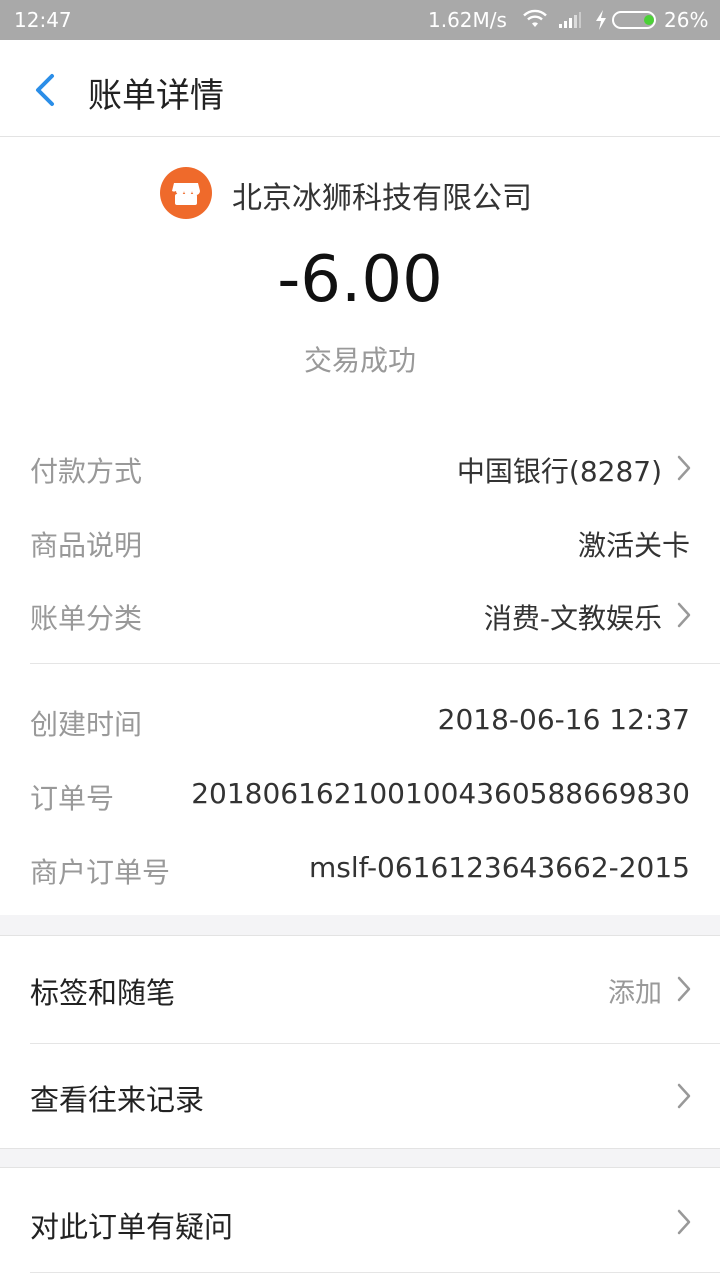  Describe the element at coordinates (360, 614) in the screenshot. I see `bill-category-row: 账单分类 消费-文教娱乐` at that location.